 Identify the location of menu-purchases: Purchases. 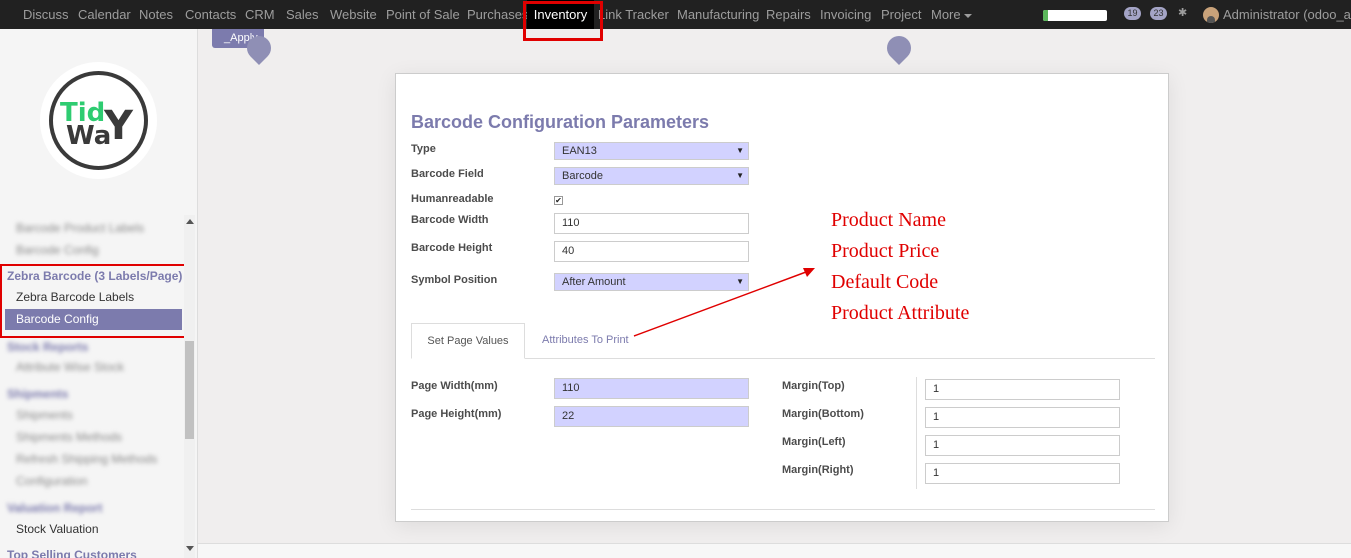
(497, 14).